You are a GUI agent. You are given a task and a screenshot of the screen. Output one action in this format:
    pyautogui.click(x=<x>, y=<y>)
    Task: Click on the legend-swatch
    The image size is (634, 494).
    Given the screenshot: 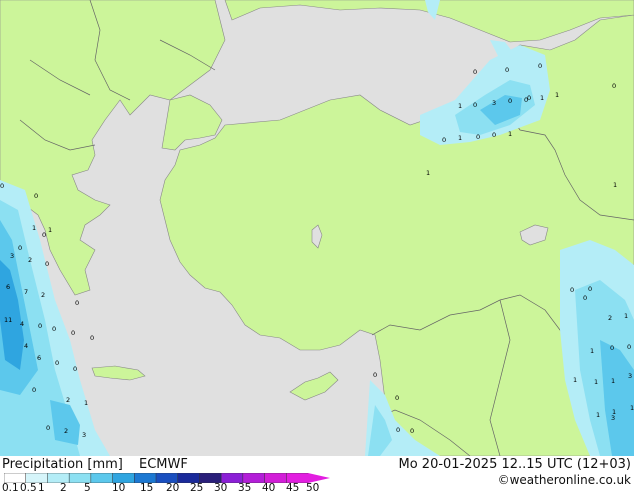 What is the action you would take?
    pyautogui.click(x=102, y=478)
    